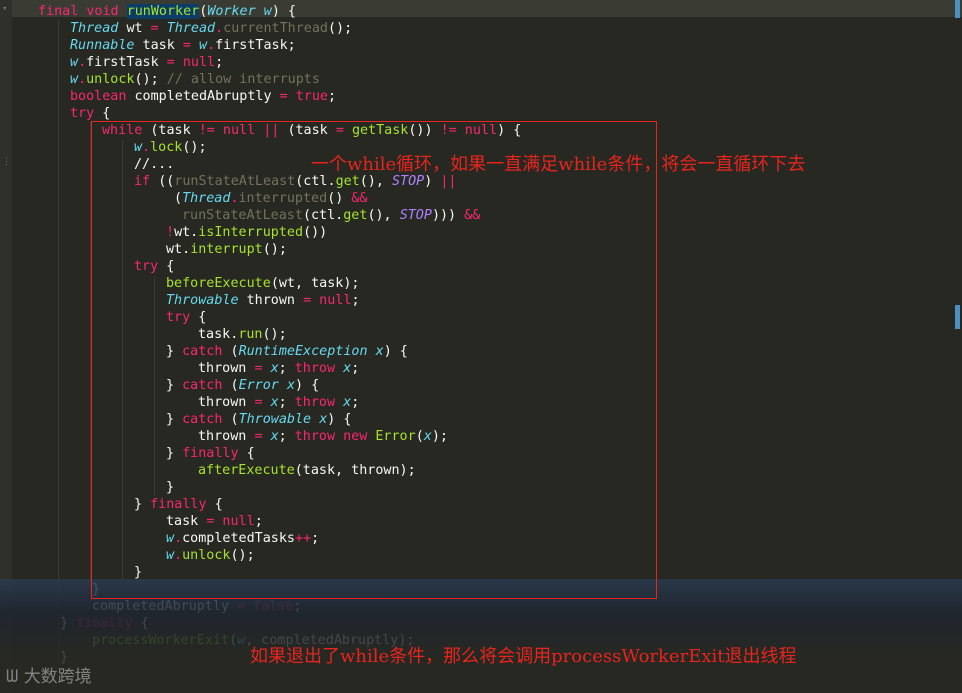  What do you see at coordinates (275, 28) in the screenshot?
I see `code-token: currentThread` at bounding box center [275, 28].